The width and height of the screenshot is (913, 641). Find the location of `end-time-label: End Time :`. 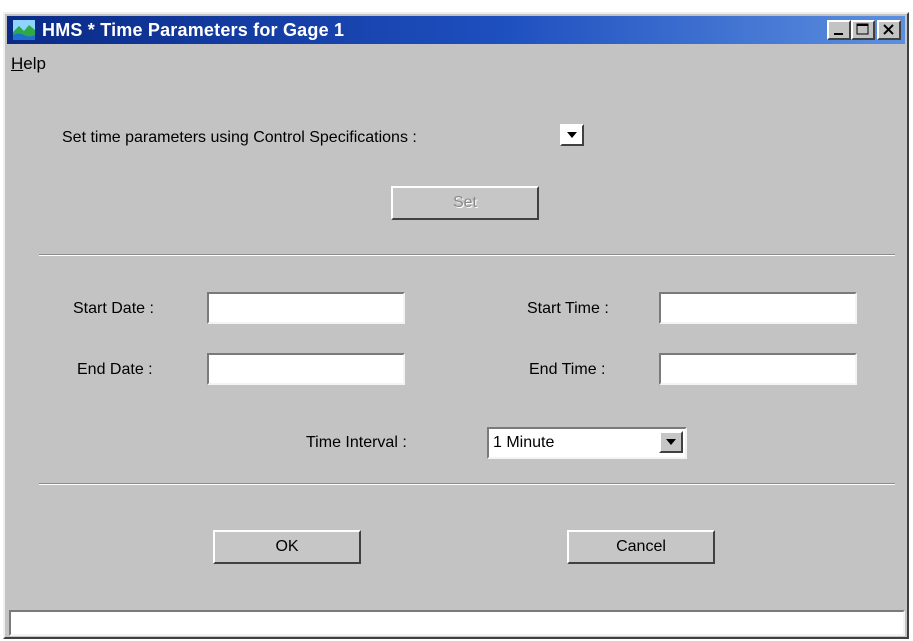

end-time-label: End Time : is located at coordinates (567, 369).